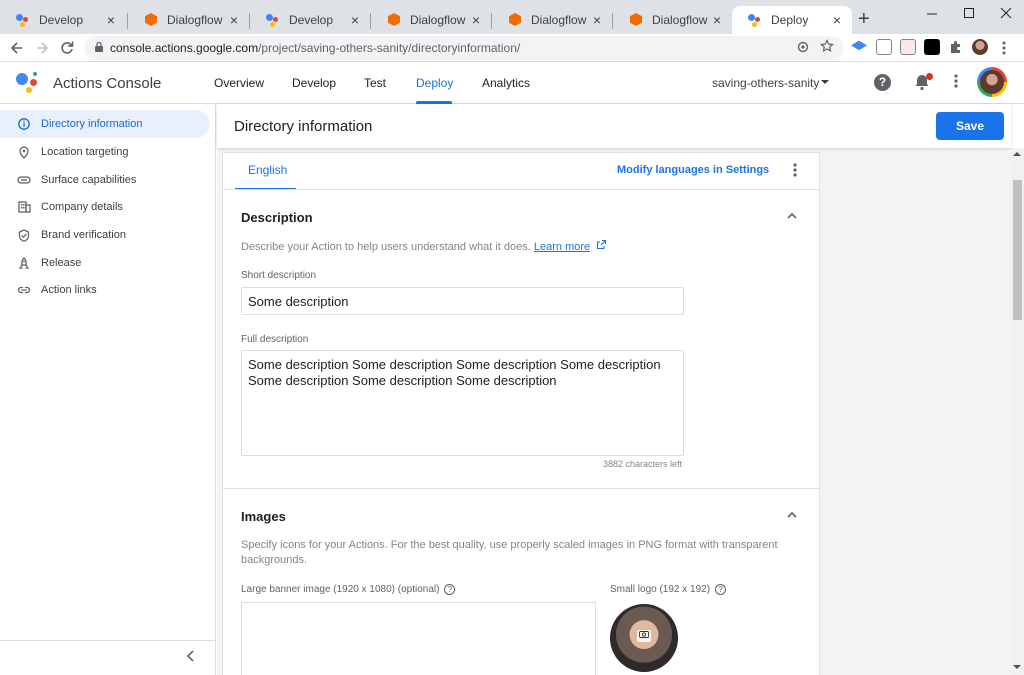 This screenshot has height=675, width=1024. I want to click on short-description-label: Short description, so click(279, 275).